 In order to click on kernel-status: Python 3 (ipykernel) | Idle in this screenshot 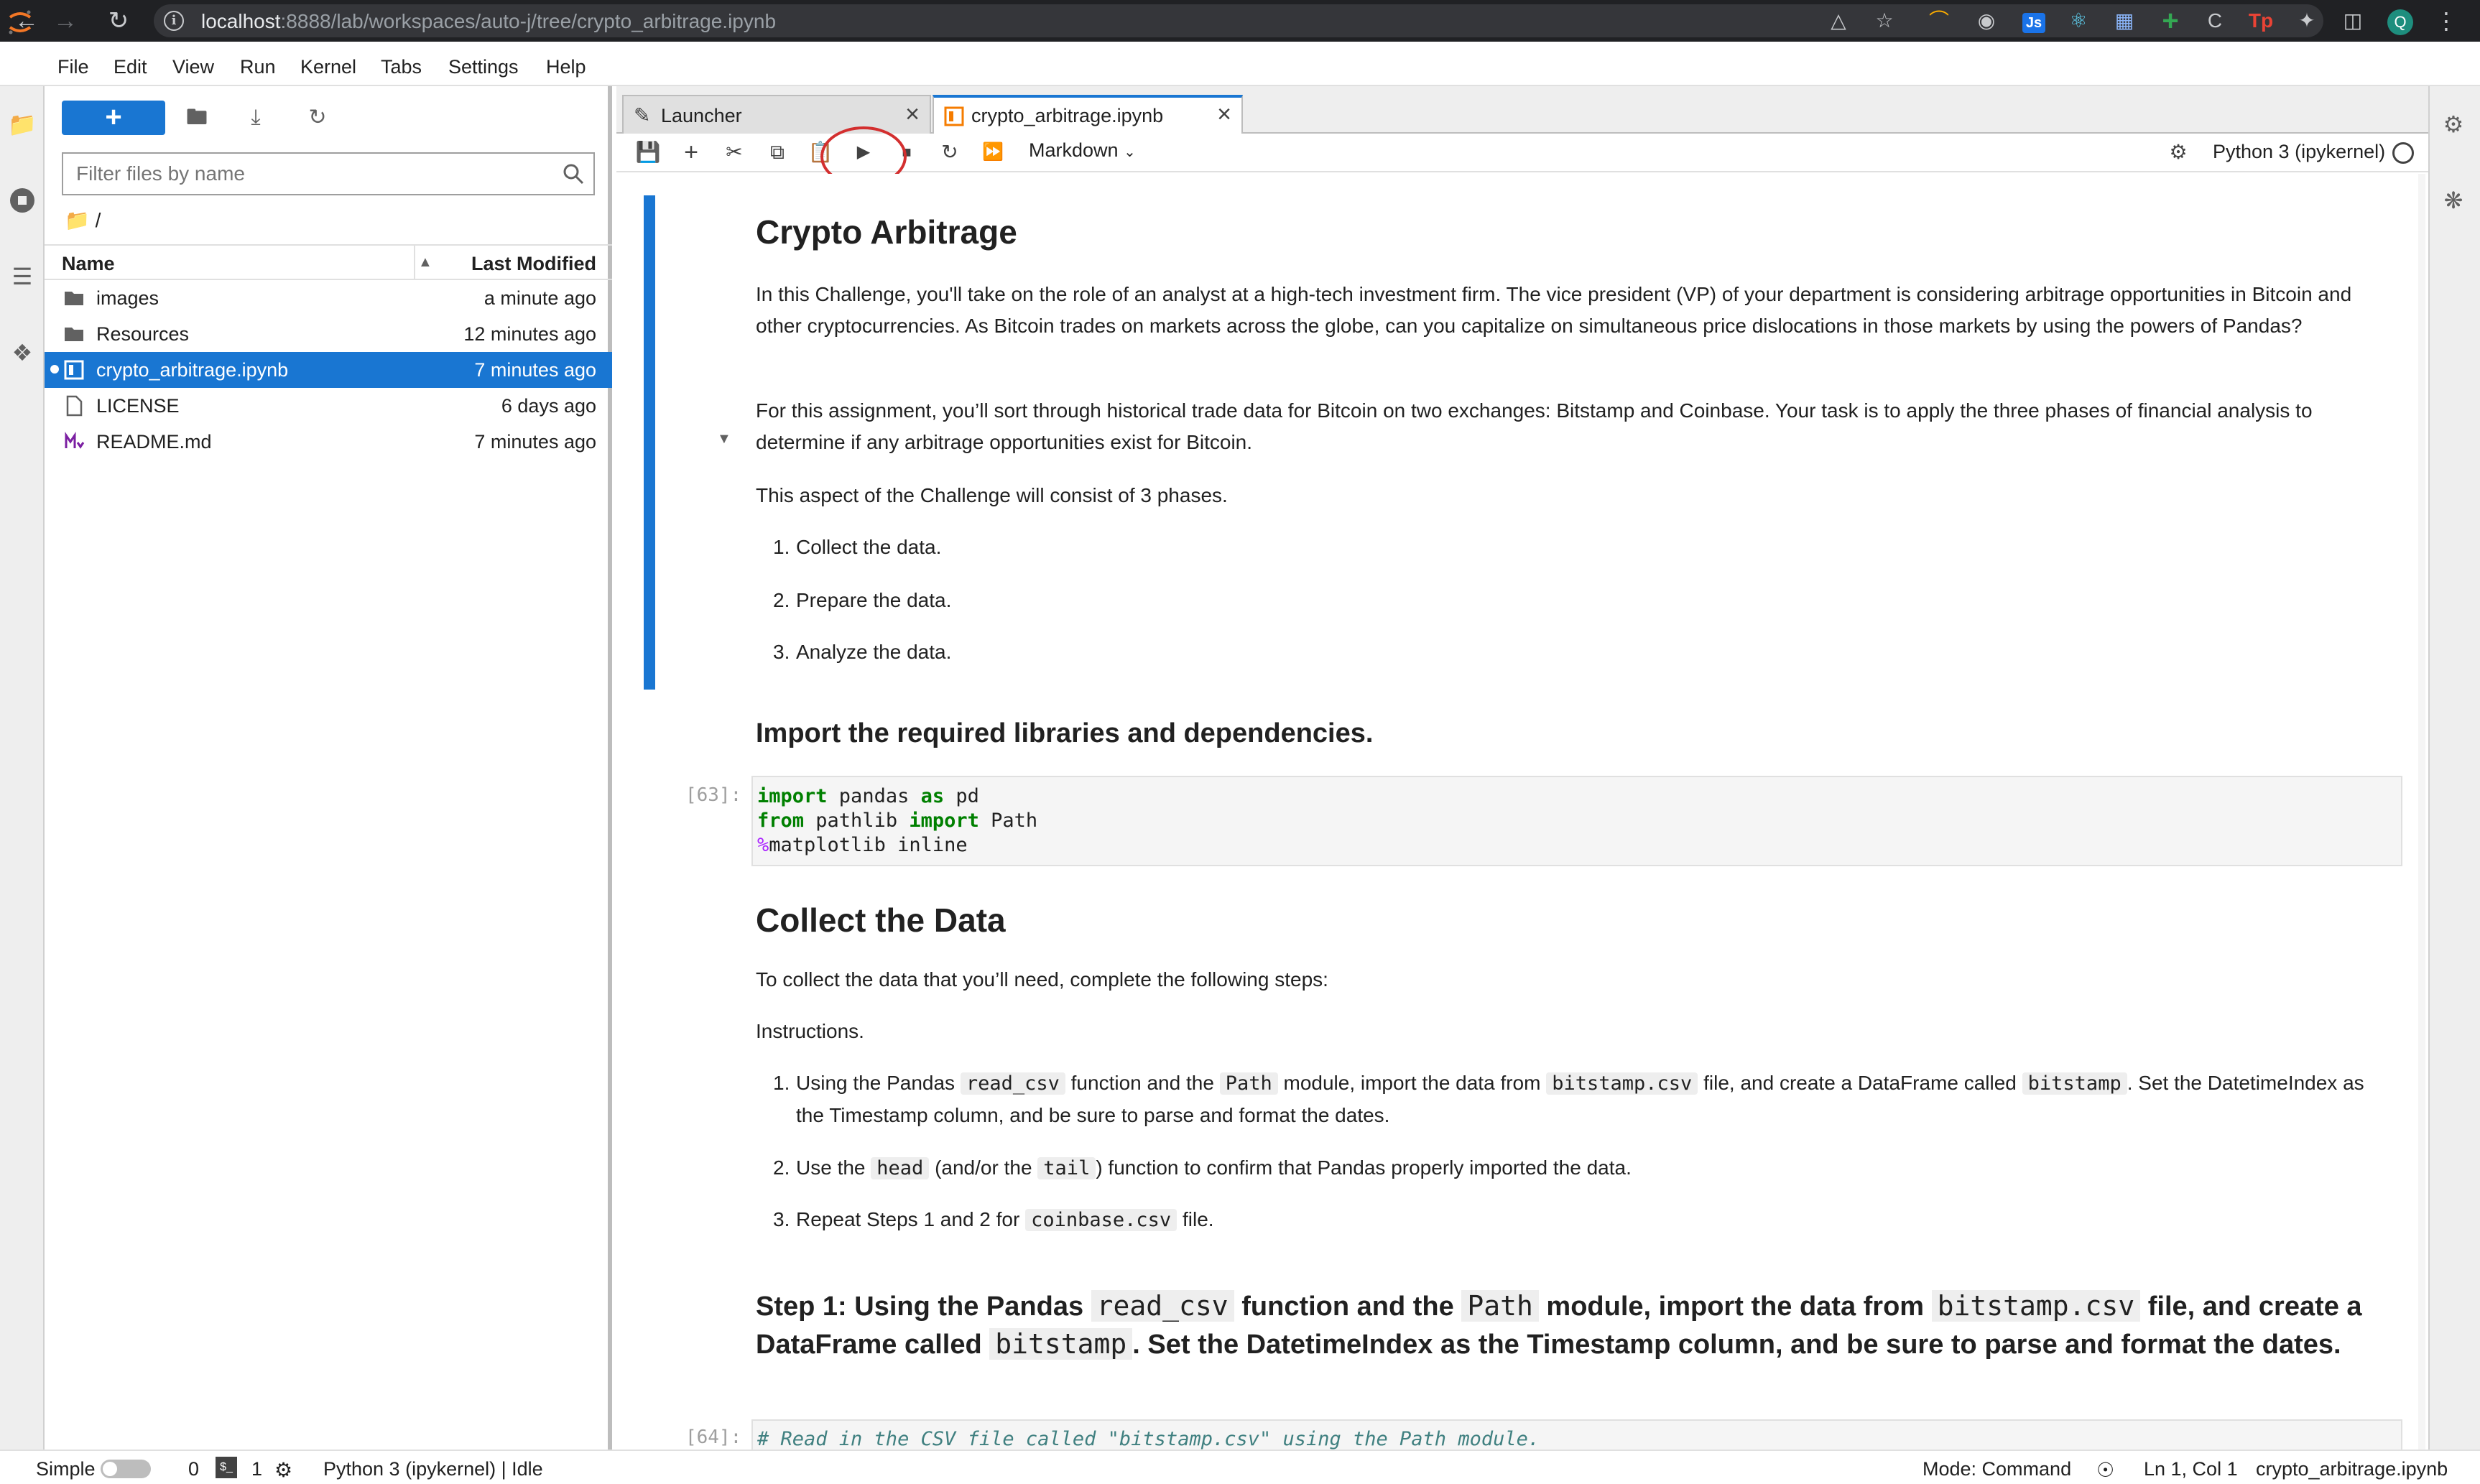, I will do `click(433, 1469)`.